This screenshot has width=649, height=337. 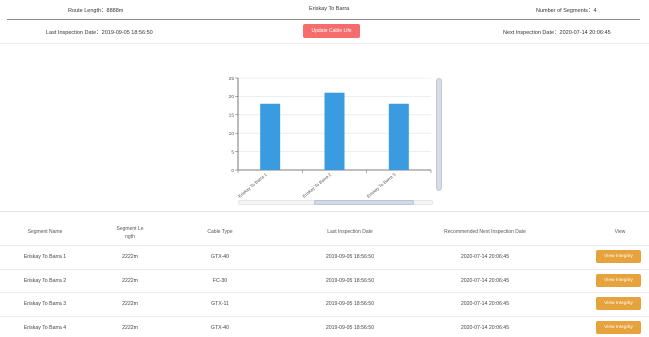 I want to click on next-inspection-date: Next Inspection Date：2020-07-14 20:06:45, so click(x=557, y=33).